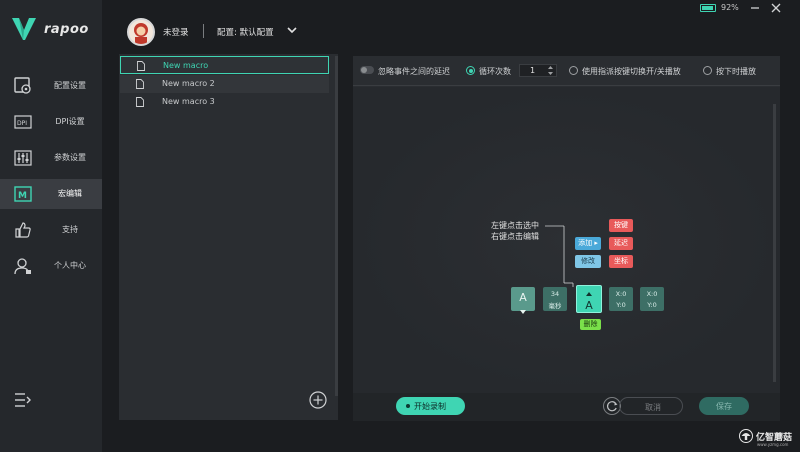 This screenshot has width=800, height=452. What do you see at coordinates (746, 436) in the screenshot?
I see `mushroom-logo-icon` at bounding box center [746, 436].